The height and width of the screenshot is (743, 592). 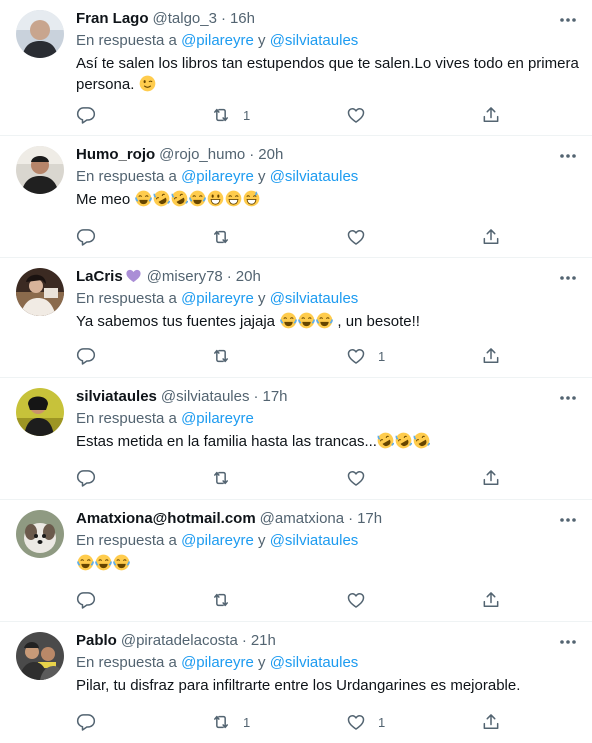 What do you see at coordinates (99, 277) in the screenshot?
I see `author-name: LaCris` at bounding box center [99, 277].